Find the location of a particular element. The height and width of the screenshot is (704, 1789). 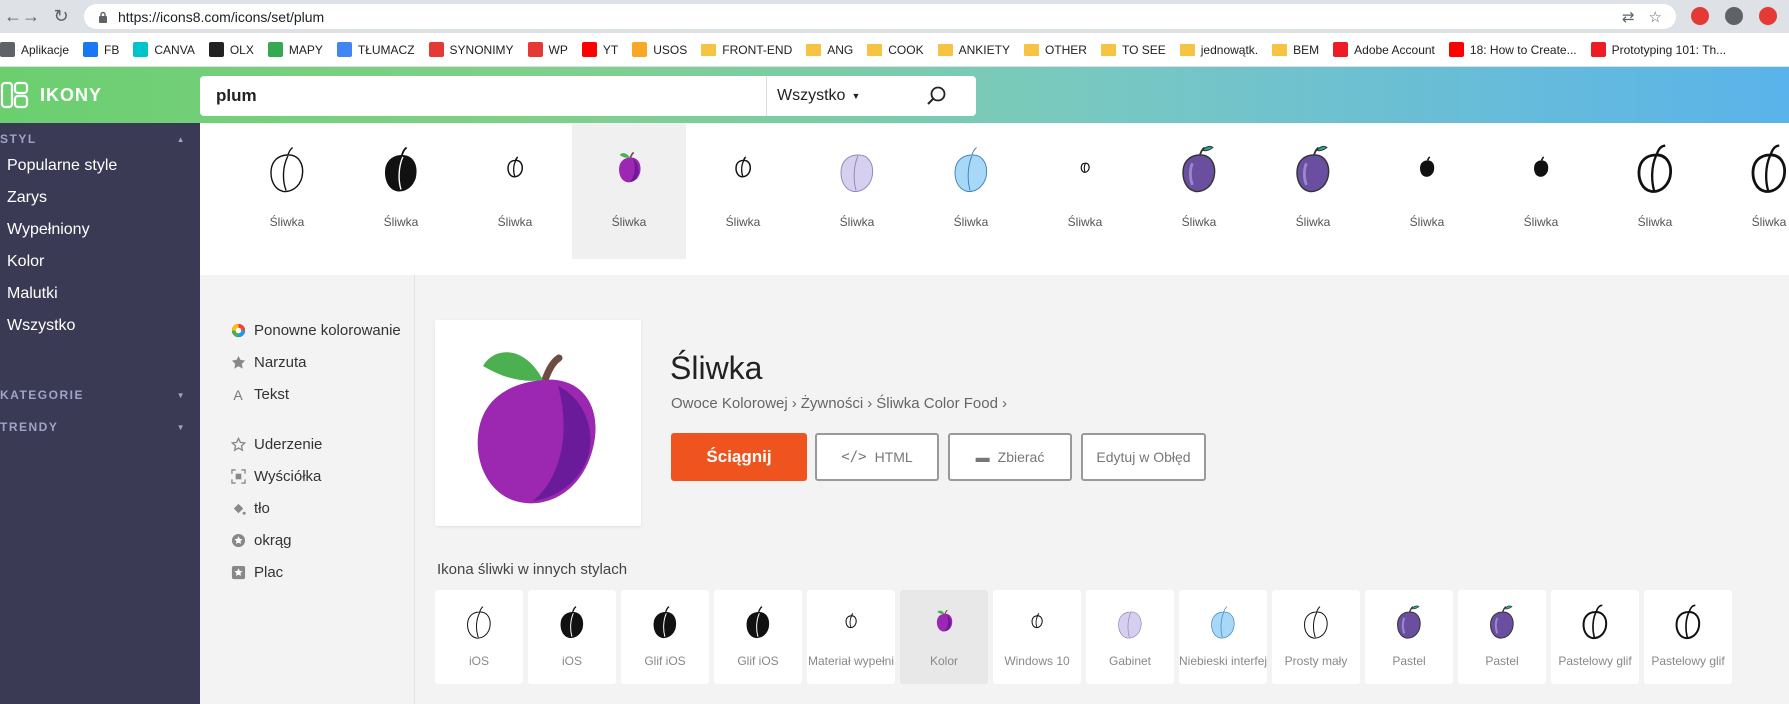

bookmark-item: BEM is located at coordinates (1295, 50).